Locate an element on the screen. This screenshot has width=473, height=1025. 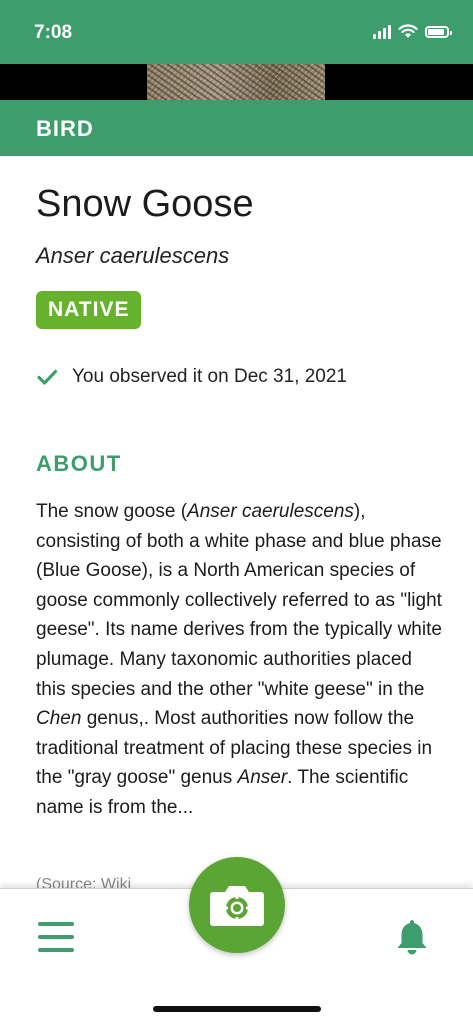
camera-button is located at coordinates (237, 905).